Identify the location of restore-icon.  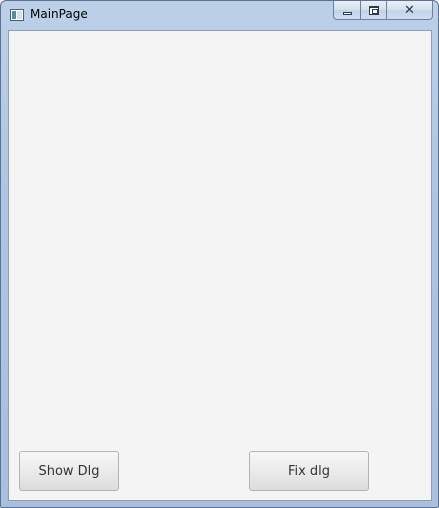
(374, 10).